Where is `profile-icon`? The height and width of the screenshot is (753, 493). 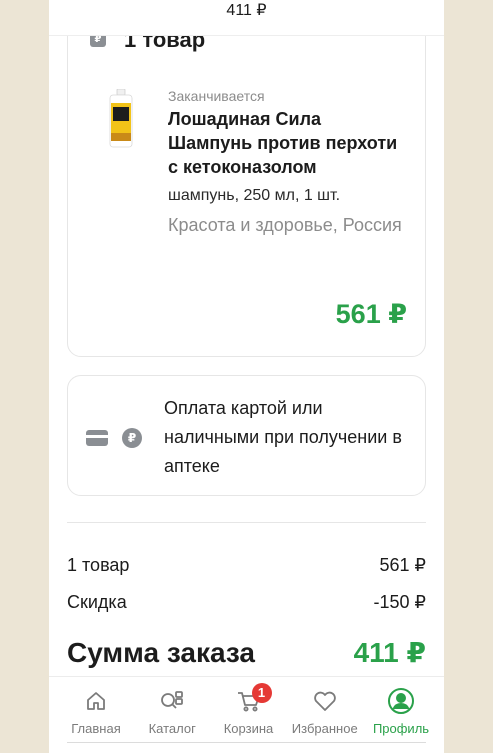
profile-icon is located at coordinates (401, 701).